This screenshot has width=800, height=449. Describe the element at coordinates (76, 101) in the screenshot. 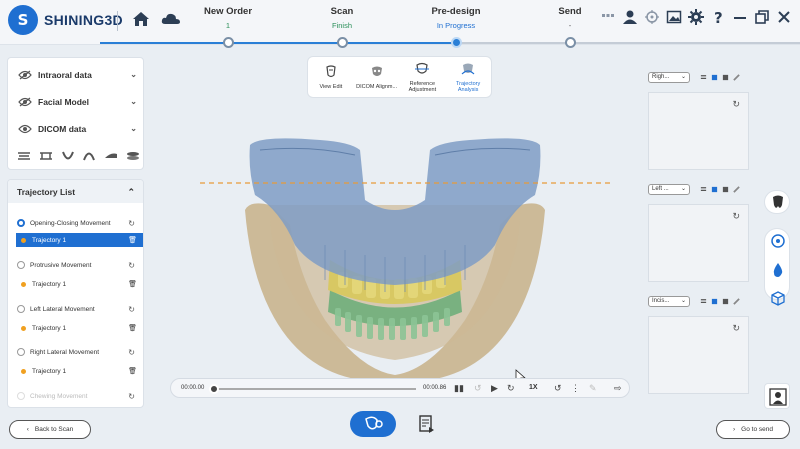

I see `data-item-facial: Facial Model ⌄` at that location.